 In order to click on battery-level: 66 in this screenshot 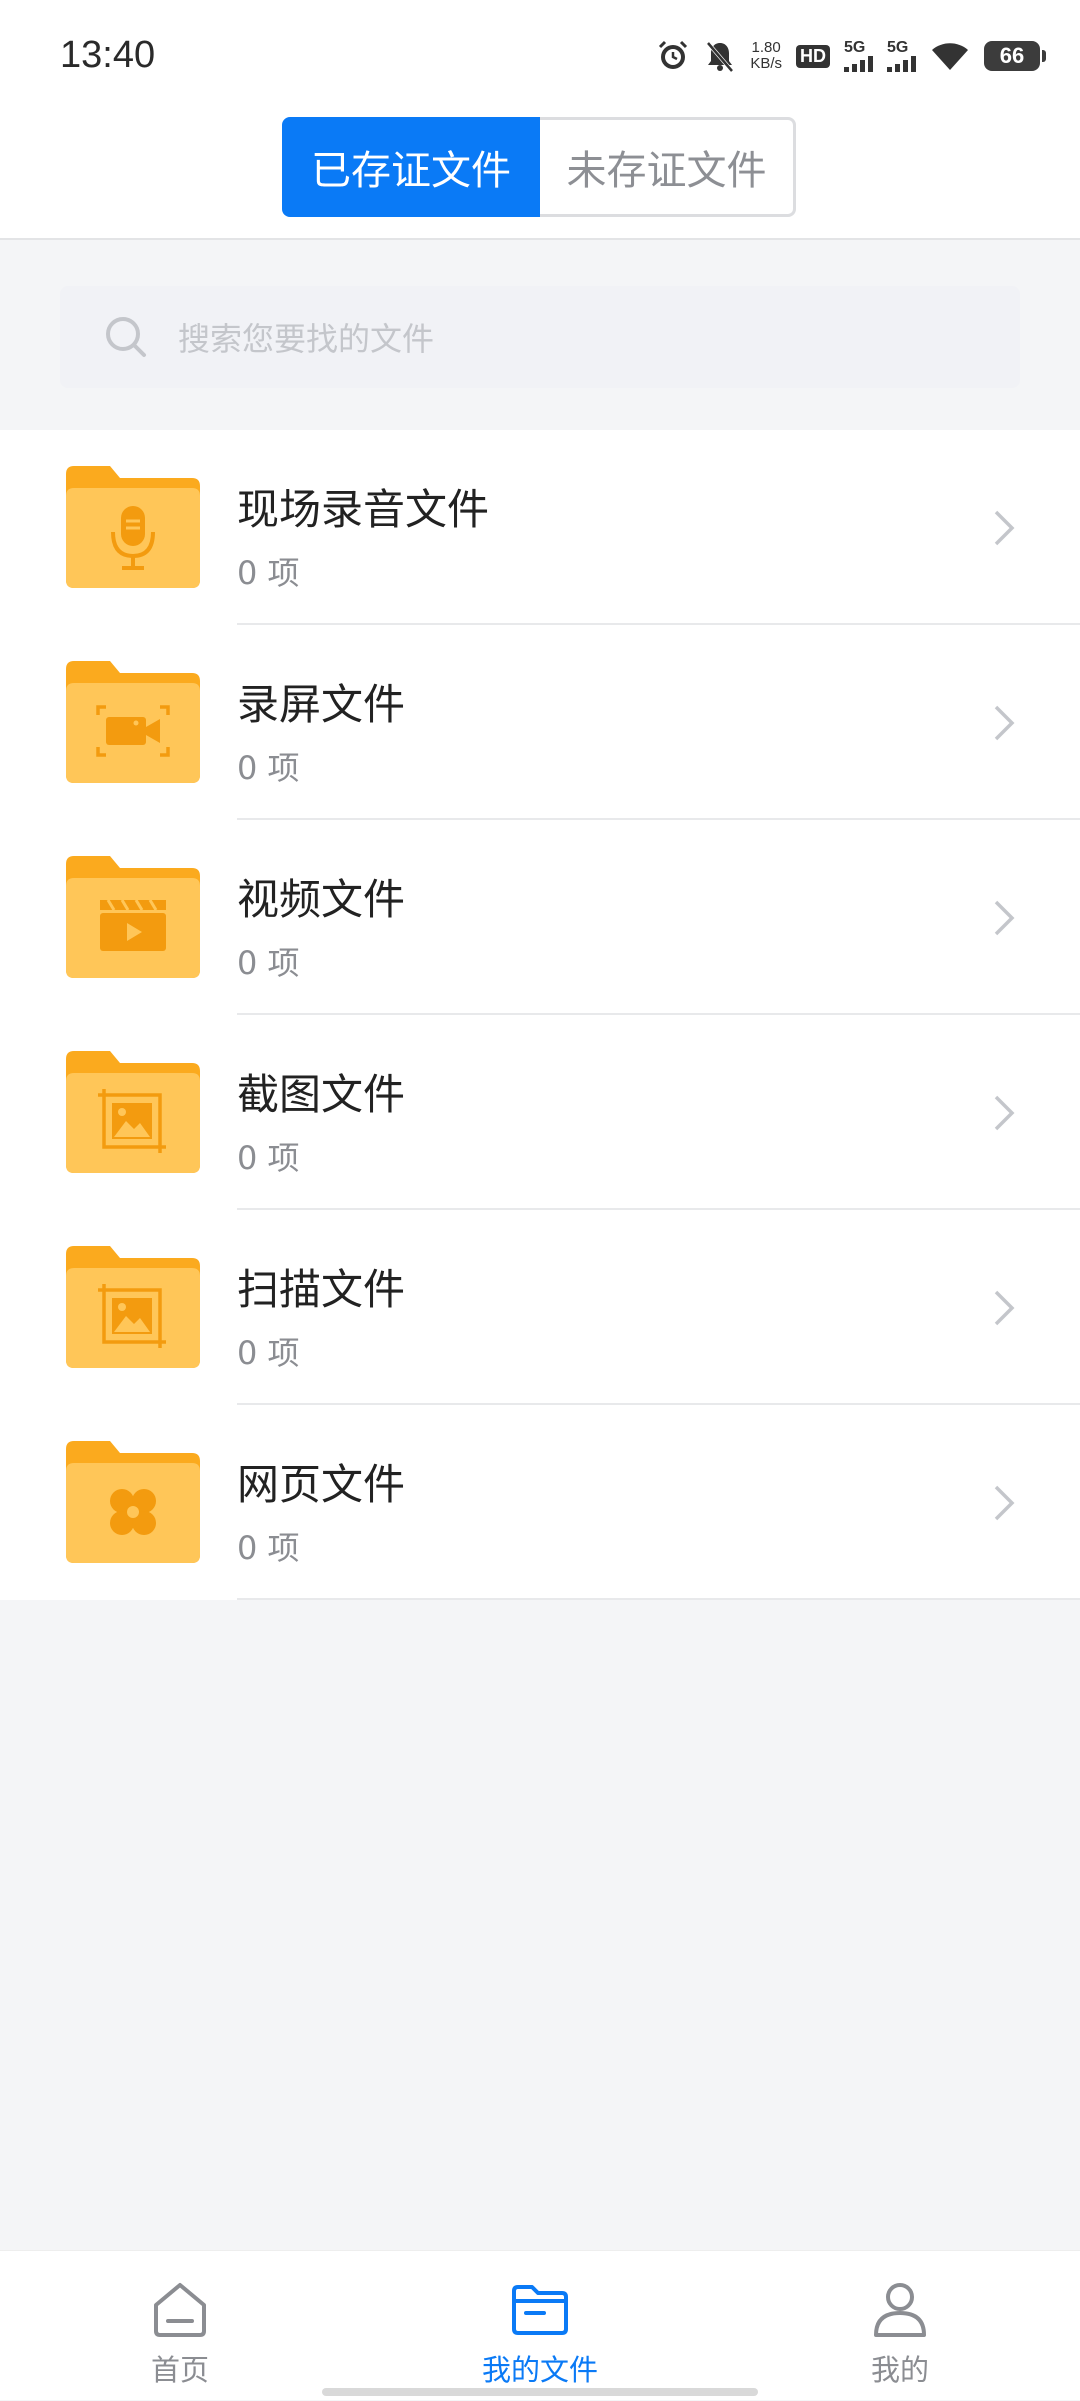, I will do `click(1012, 55)`.